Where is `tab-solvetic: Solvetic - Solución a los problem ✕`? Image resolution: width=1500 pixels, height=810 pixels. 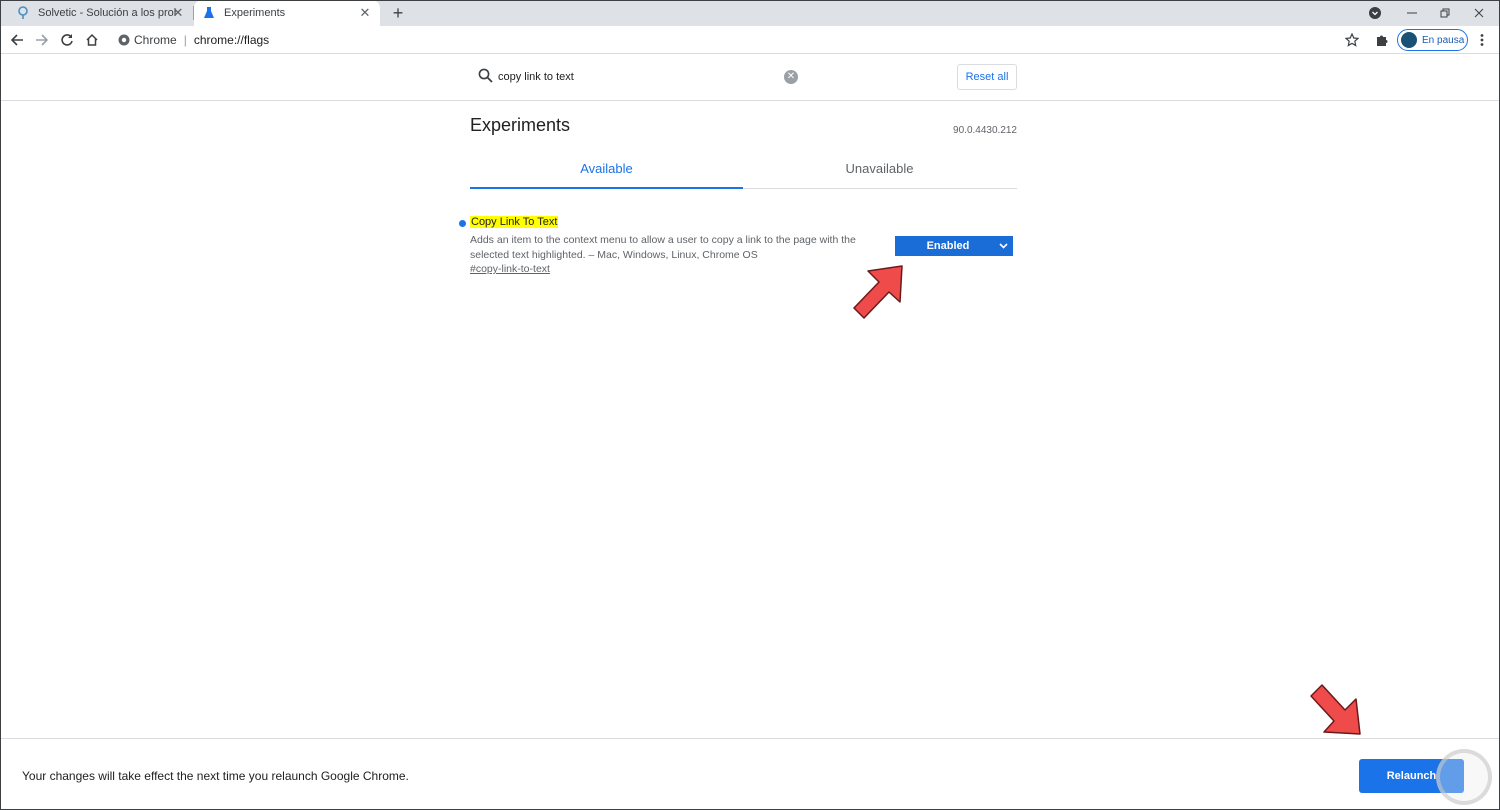
tab-solvetic: Solvetic - Solución a los problem ✕ is located at coordinates (100, 13).